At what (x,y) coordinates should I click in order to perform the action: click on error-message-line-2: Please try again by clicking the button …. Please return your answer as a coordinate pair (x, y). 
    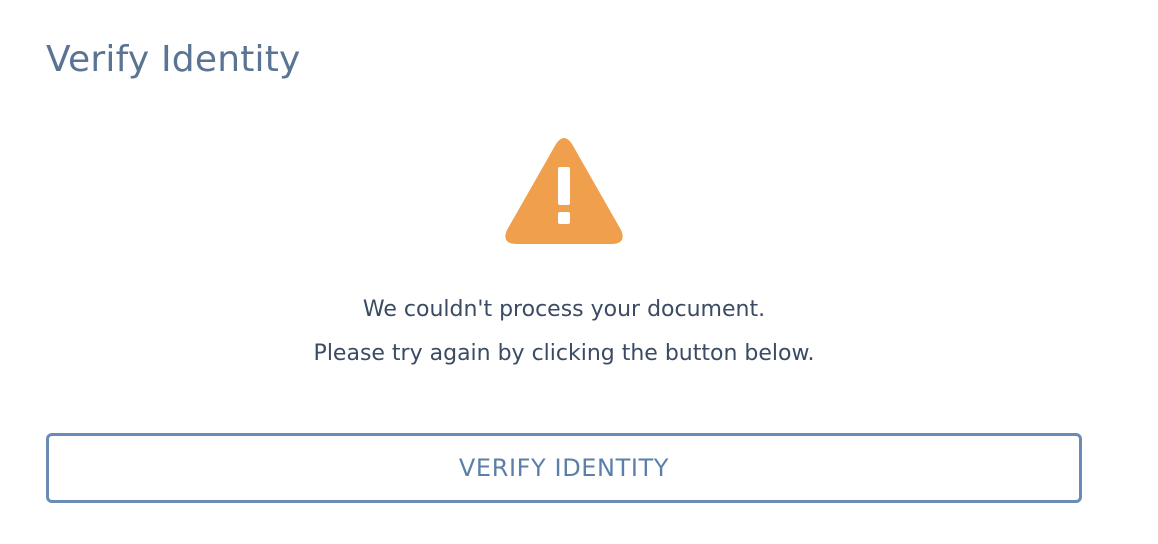
    Looking at the image, I should click on (564, 353).